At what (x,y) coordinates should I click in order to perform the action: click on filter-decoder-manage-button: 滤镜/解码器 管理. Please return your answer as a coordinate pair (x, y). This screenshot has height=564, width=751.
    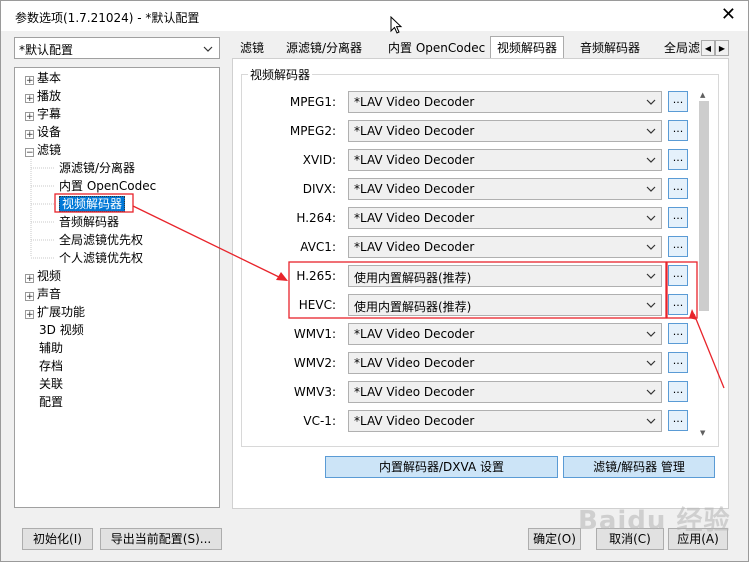
    Looking at the image, I should click on (639, 467).